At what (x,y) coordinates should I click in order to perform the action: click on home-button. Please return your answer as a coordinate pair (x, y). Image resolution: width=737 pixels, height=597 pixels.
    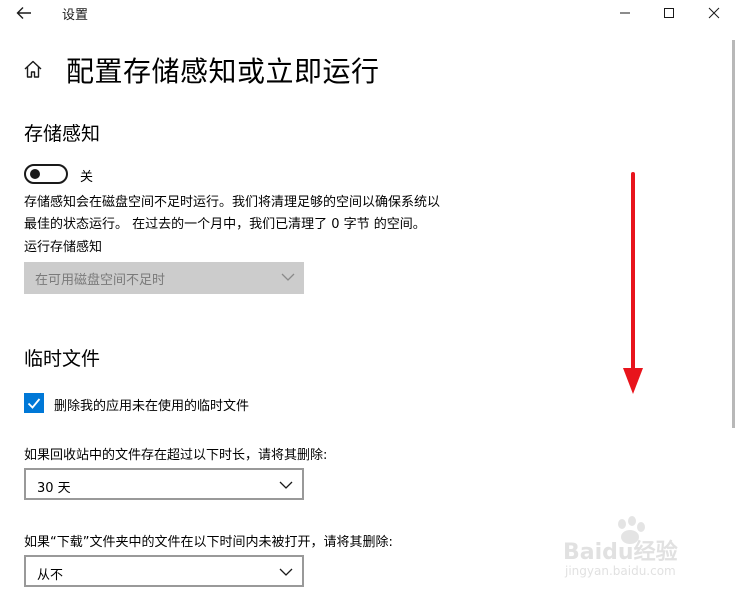
    Looking at the image, I should click on (33, 69).